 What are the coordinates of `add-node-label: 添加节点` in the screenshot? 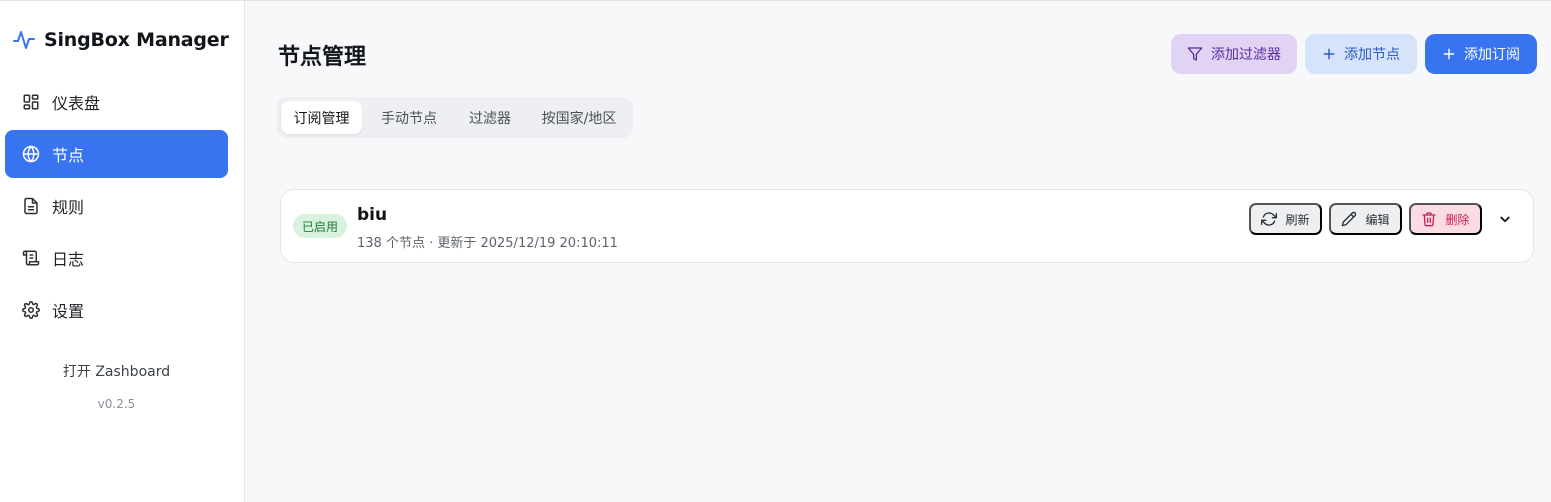 It's located at (1372, 54).